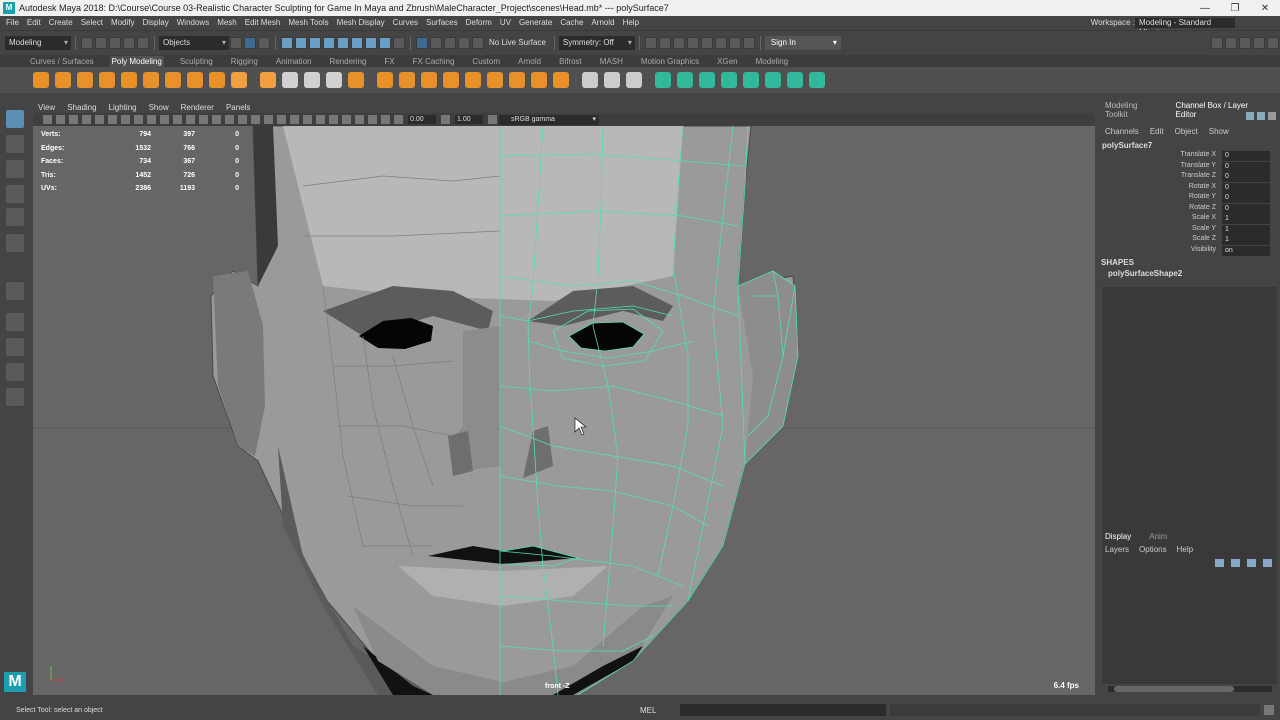  What do you see at coordinates (1190, 208) in the screenshot?
I see `attr-row: Rotate Z 0` at bounding box center [1190, 208].